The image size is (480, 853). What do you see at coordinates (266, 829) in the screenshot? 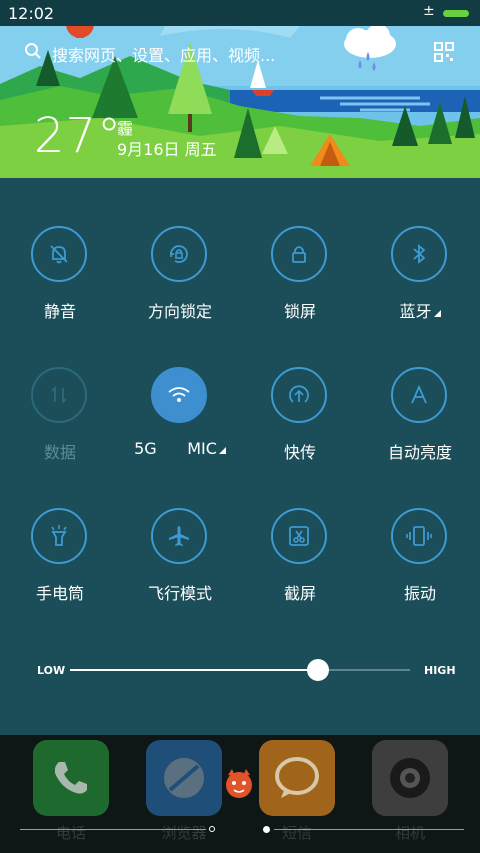
I see `page-indicator-dot-current` at bounding box center [266, 829].